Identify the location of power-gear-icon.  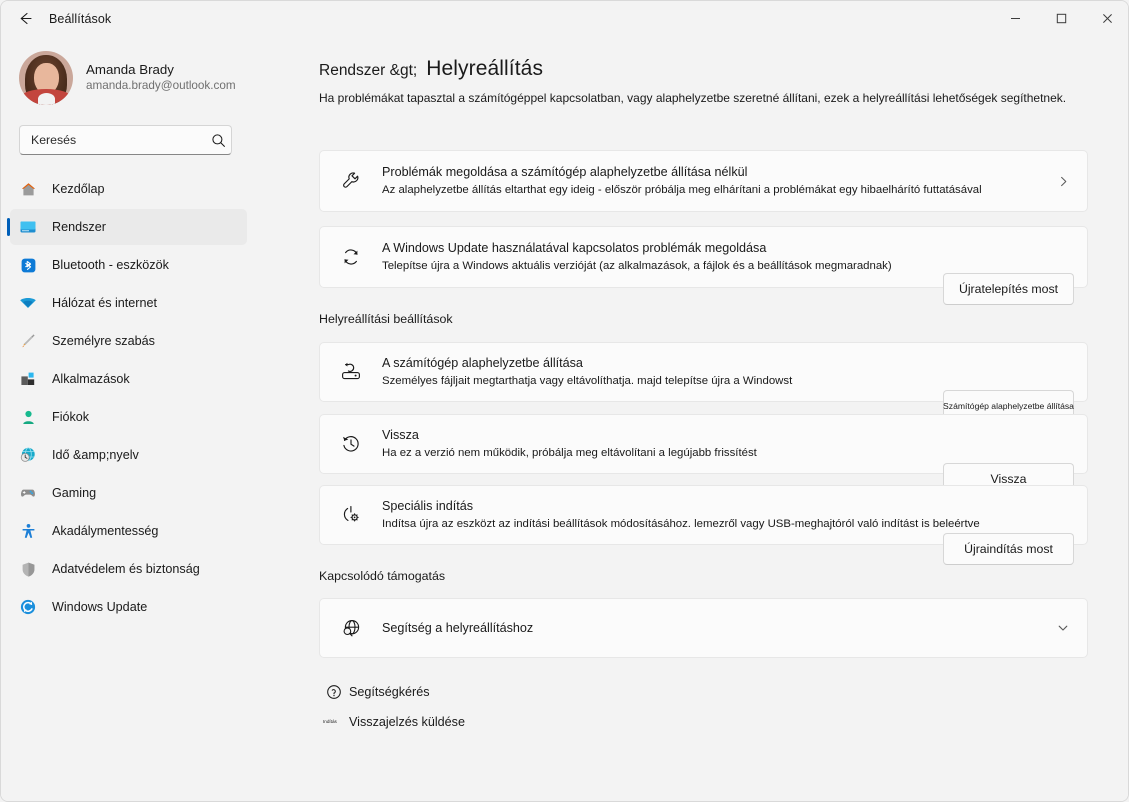
(351, 515).